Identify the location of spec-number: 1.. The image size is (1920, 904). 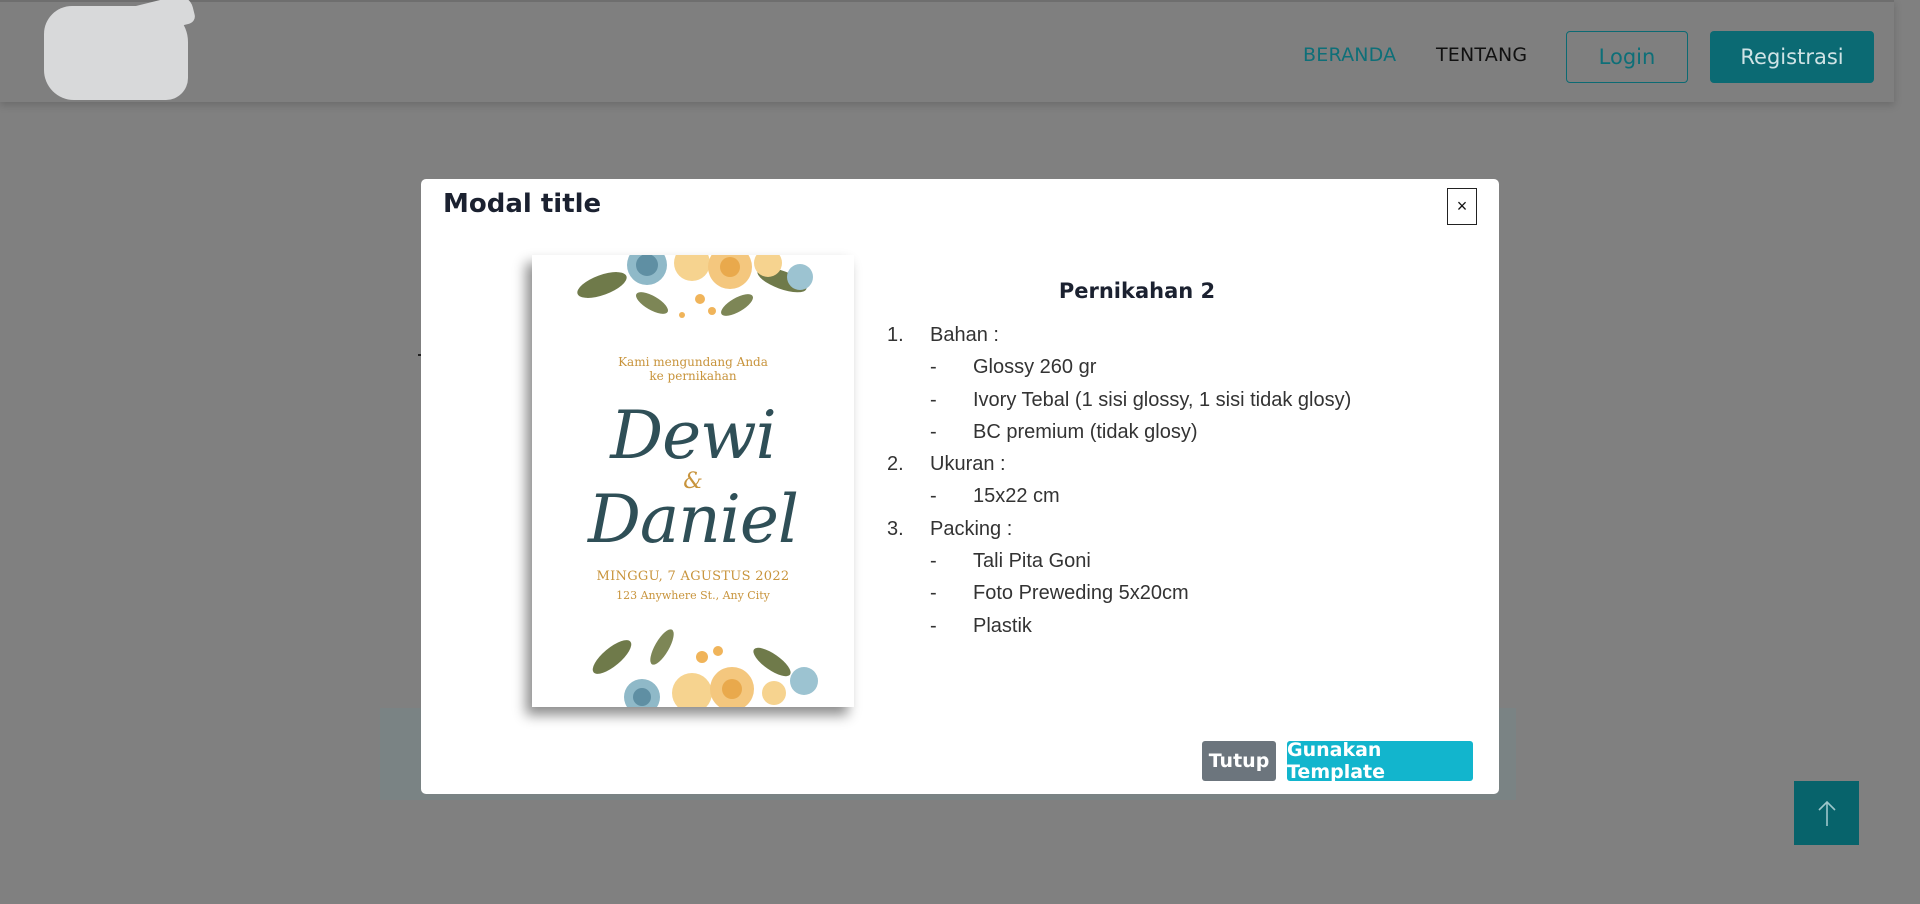
(895, 335).